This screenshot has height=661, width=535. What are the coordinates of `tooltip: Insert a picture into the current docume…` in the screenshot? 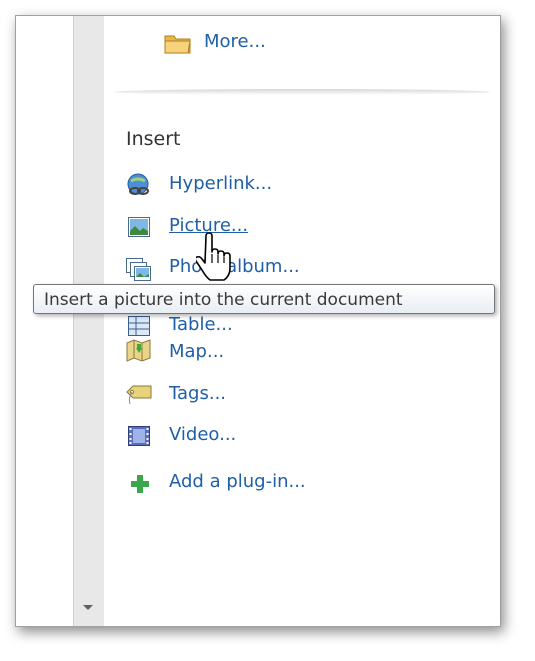 It's located at (264, 299).